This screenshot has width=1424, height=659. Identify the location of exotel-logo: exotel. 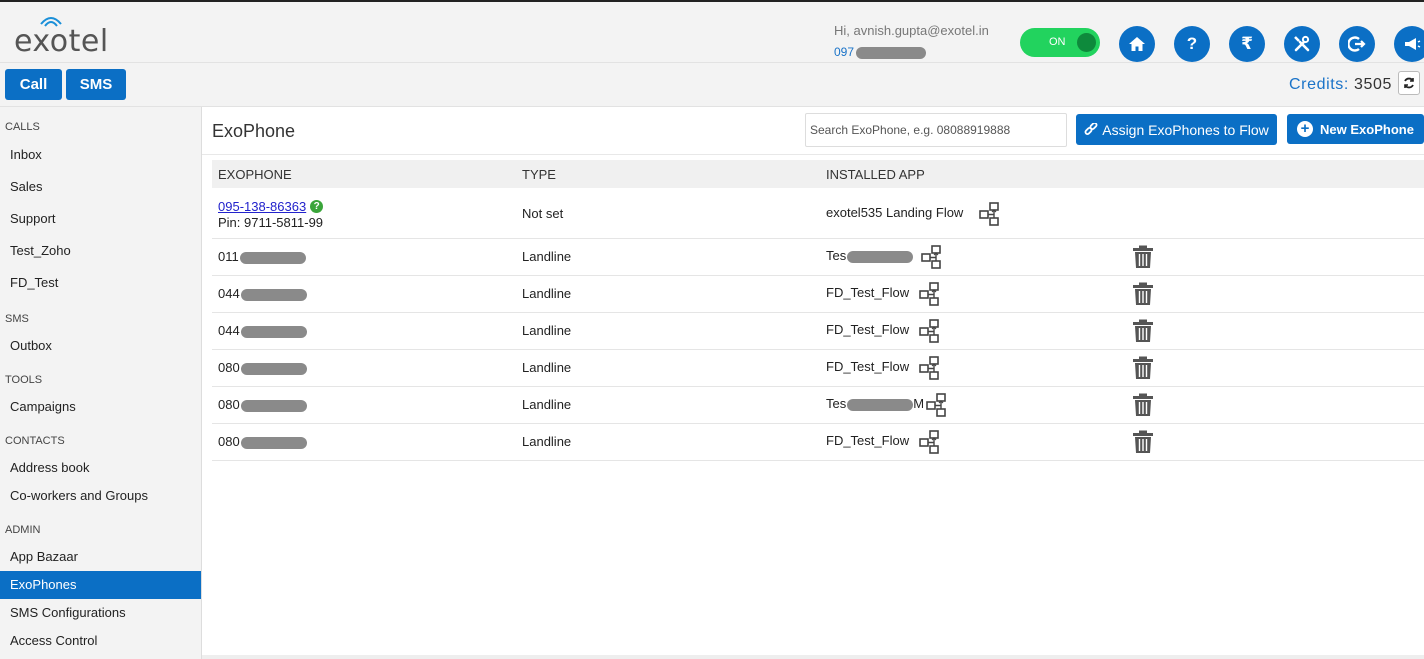
(69, 39).